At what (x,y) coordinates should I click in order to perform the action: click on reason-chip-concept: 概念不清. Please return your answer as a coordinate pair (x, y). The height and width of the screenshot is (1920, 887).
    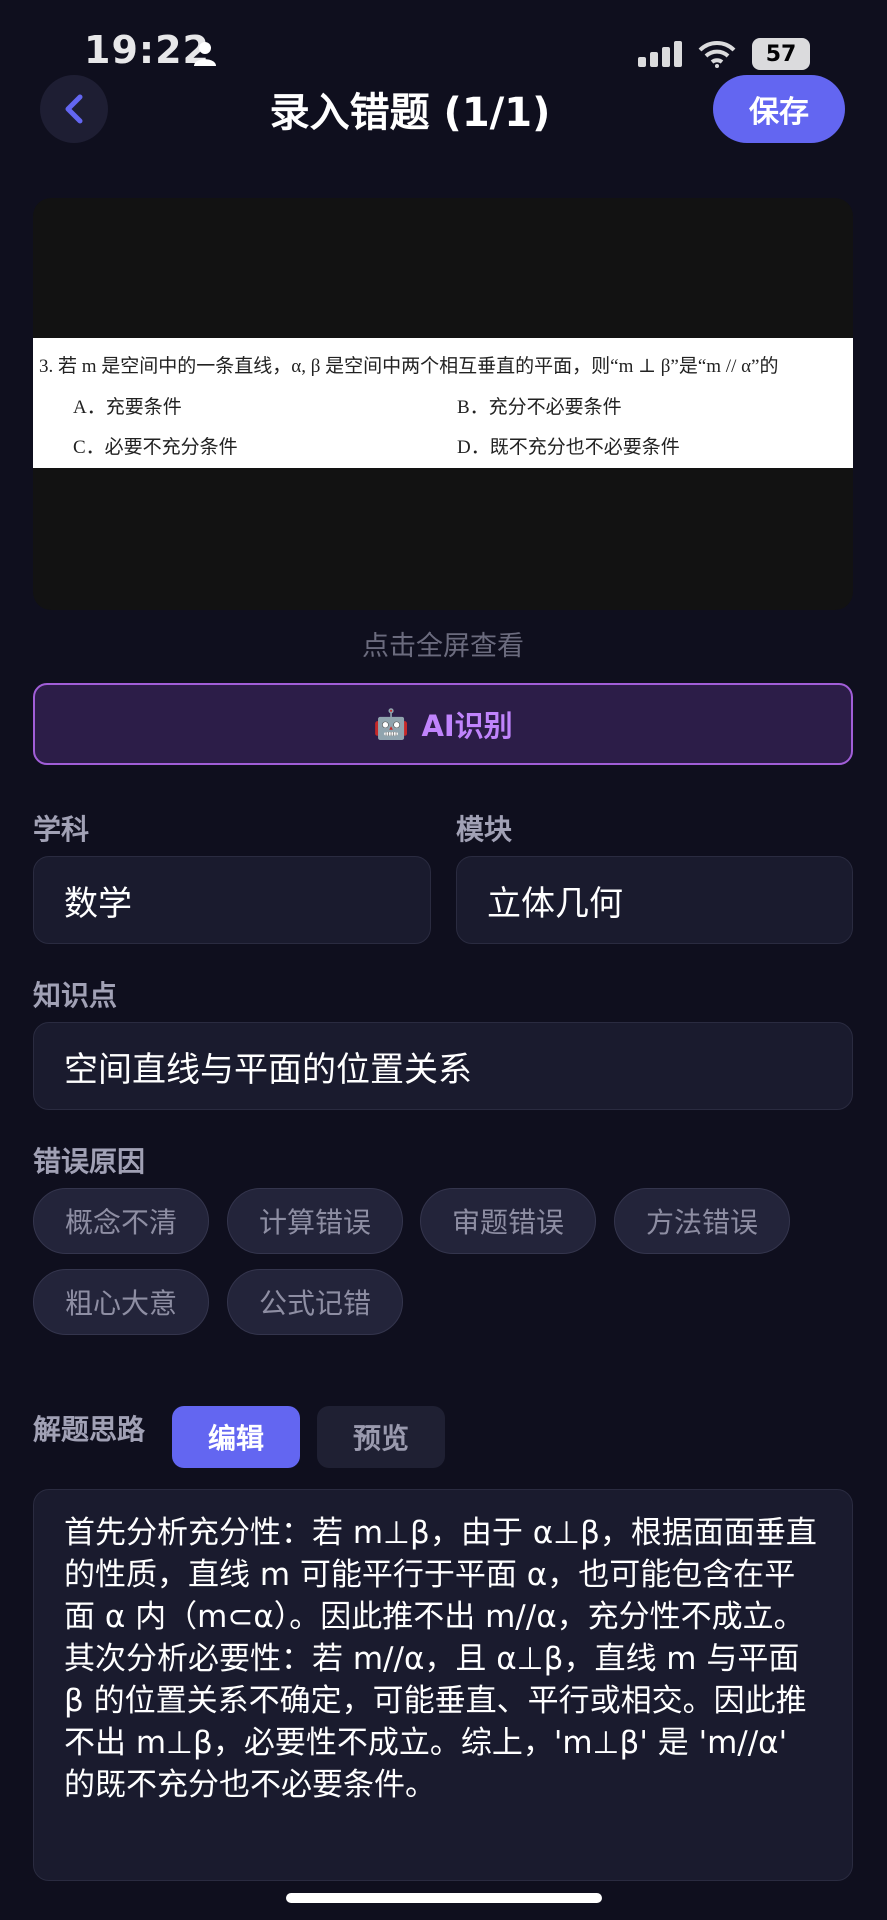
    Looking at the image, I should click on (121, 1221).